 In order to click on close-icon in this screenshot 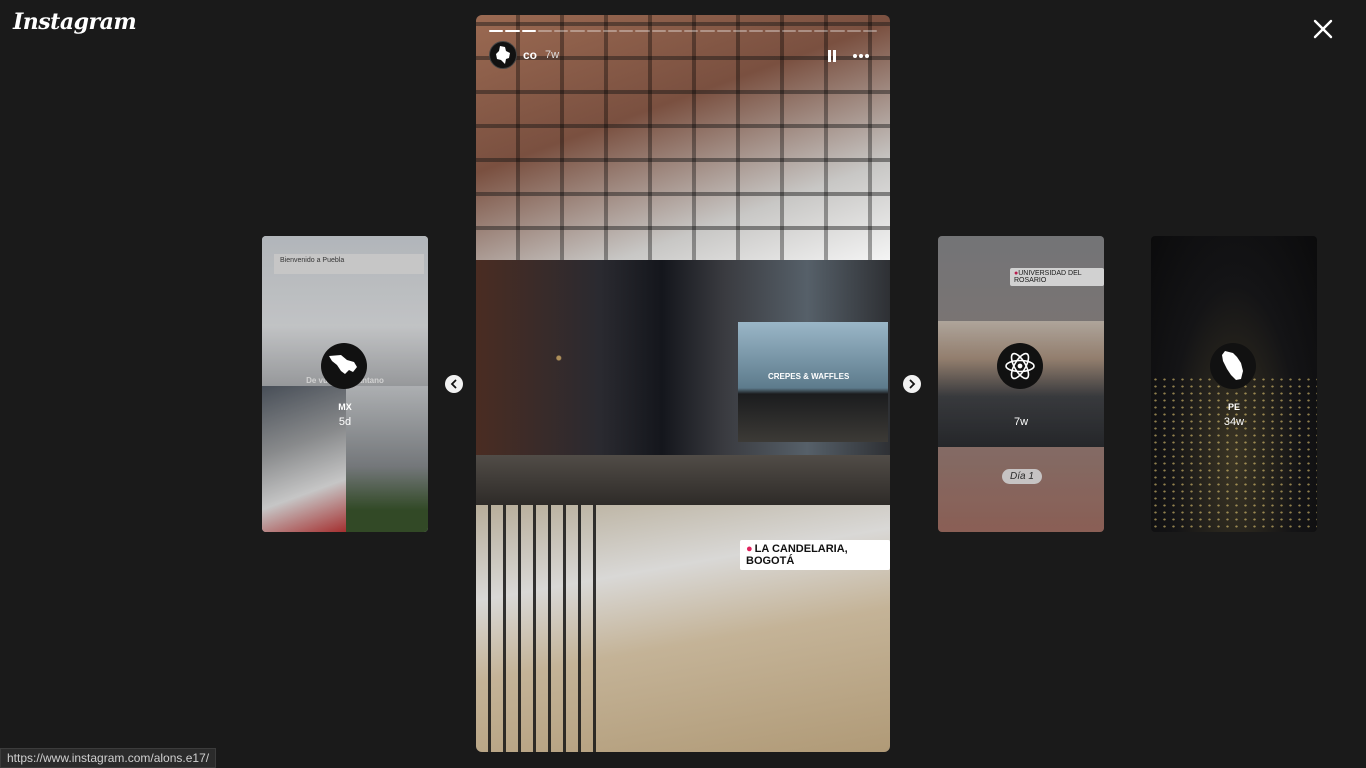, I will do `click(1323, 29)`.